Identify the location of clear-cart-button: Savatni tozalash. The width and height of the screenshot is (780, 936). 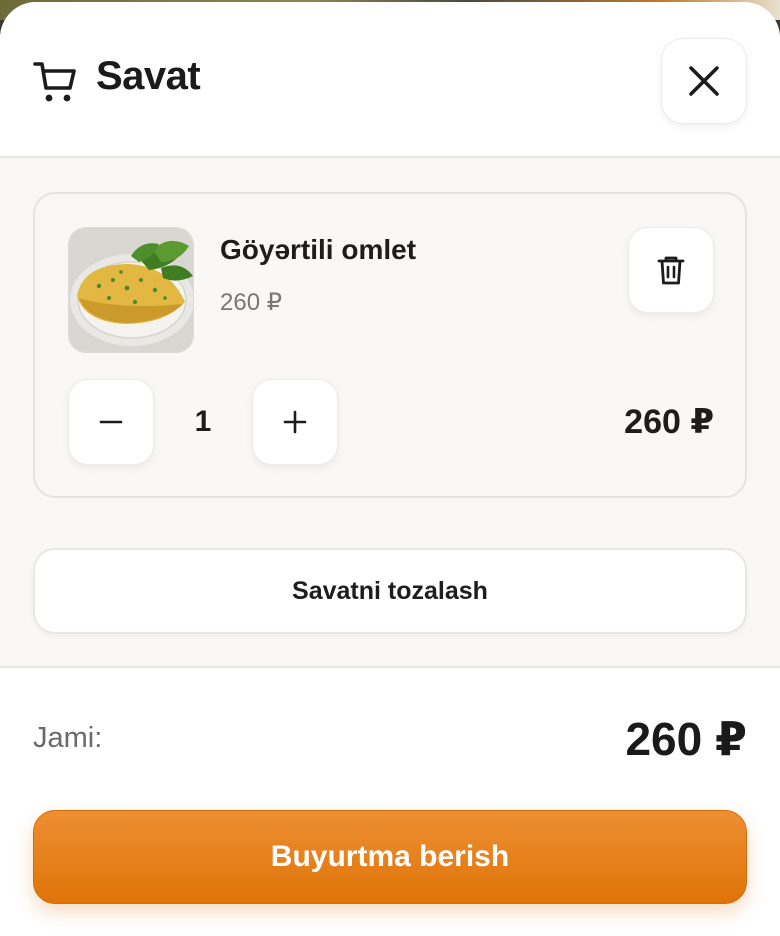
(390, 591).